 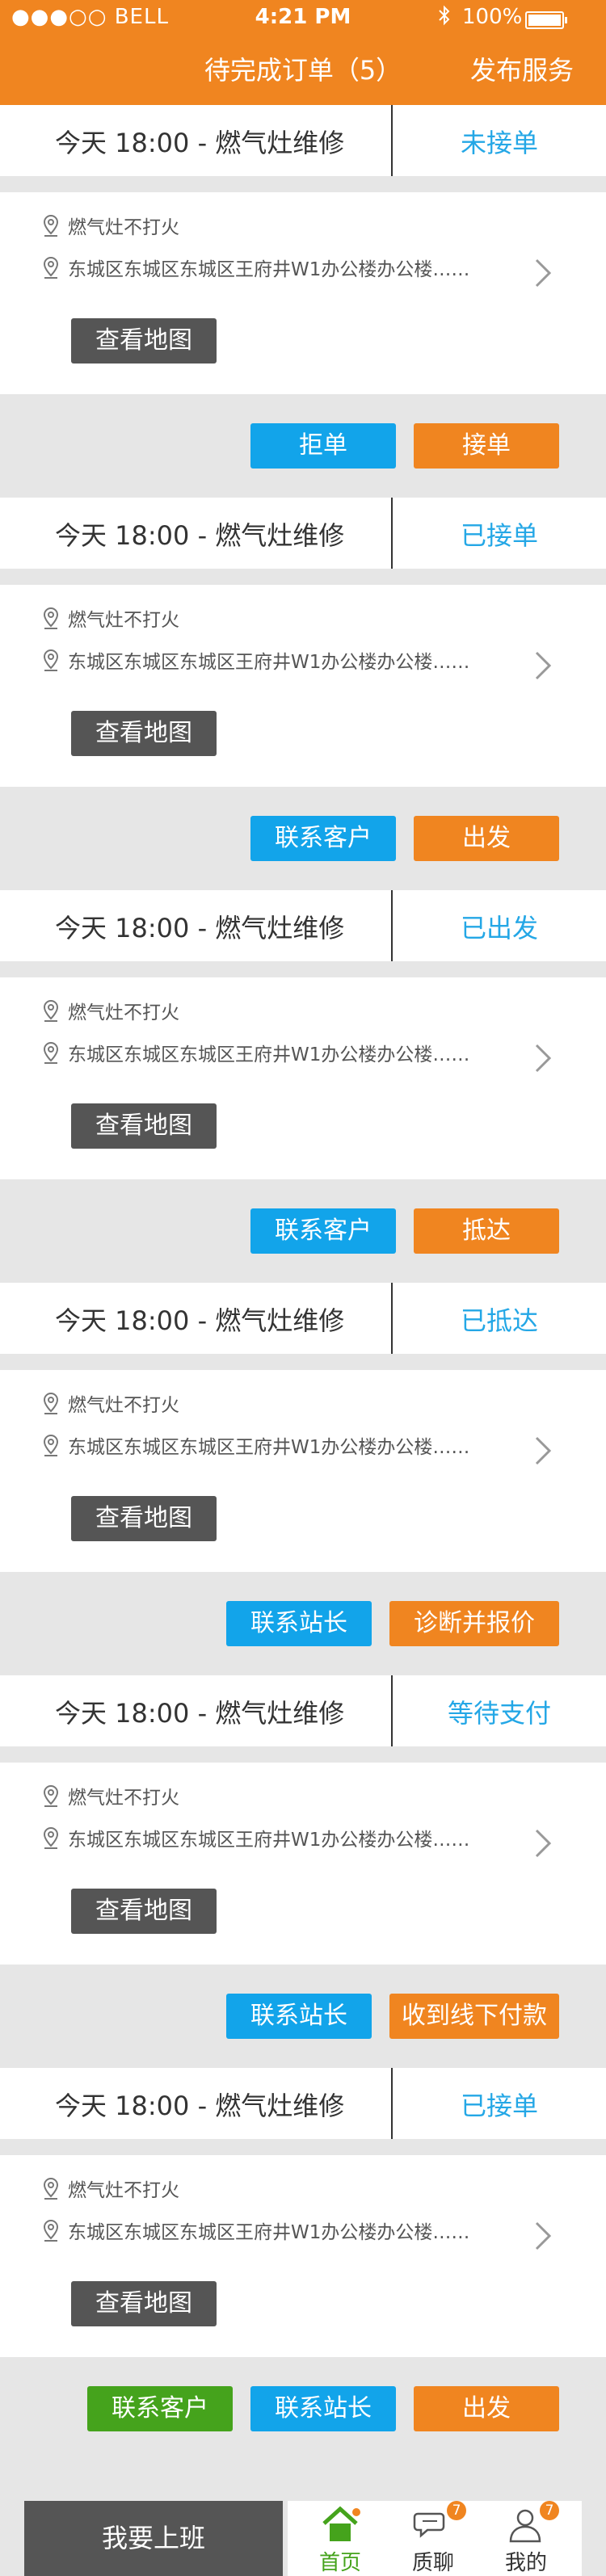 I want to click on action-button: 诊断并报价, so click(x=474, y=1623).